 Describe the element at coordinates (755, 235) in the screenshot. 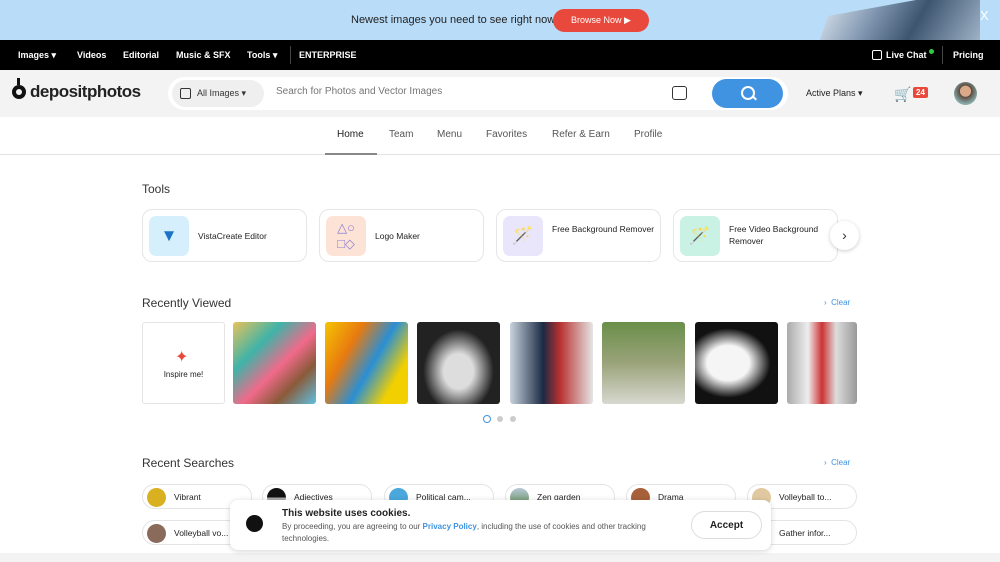

I see `tool-video-background-remover: 🪄 Free Video Background Remover` at that location.